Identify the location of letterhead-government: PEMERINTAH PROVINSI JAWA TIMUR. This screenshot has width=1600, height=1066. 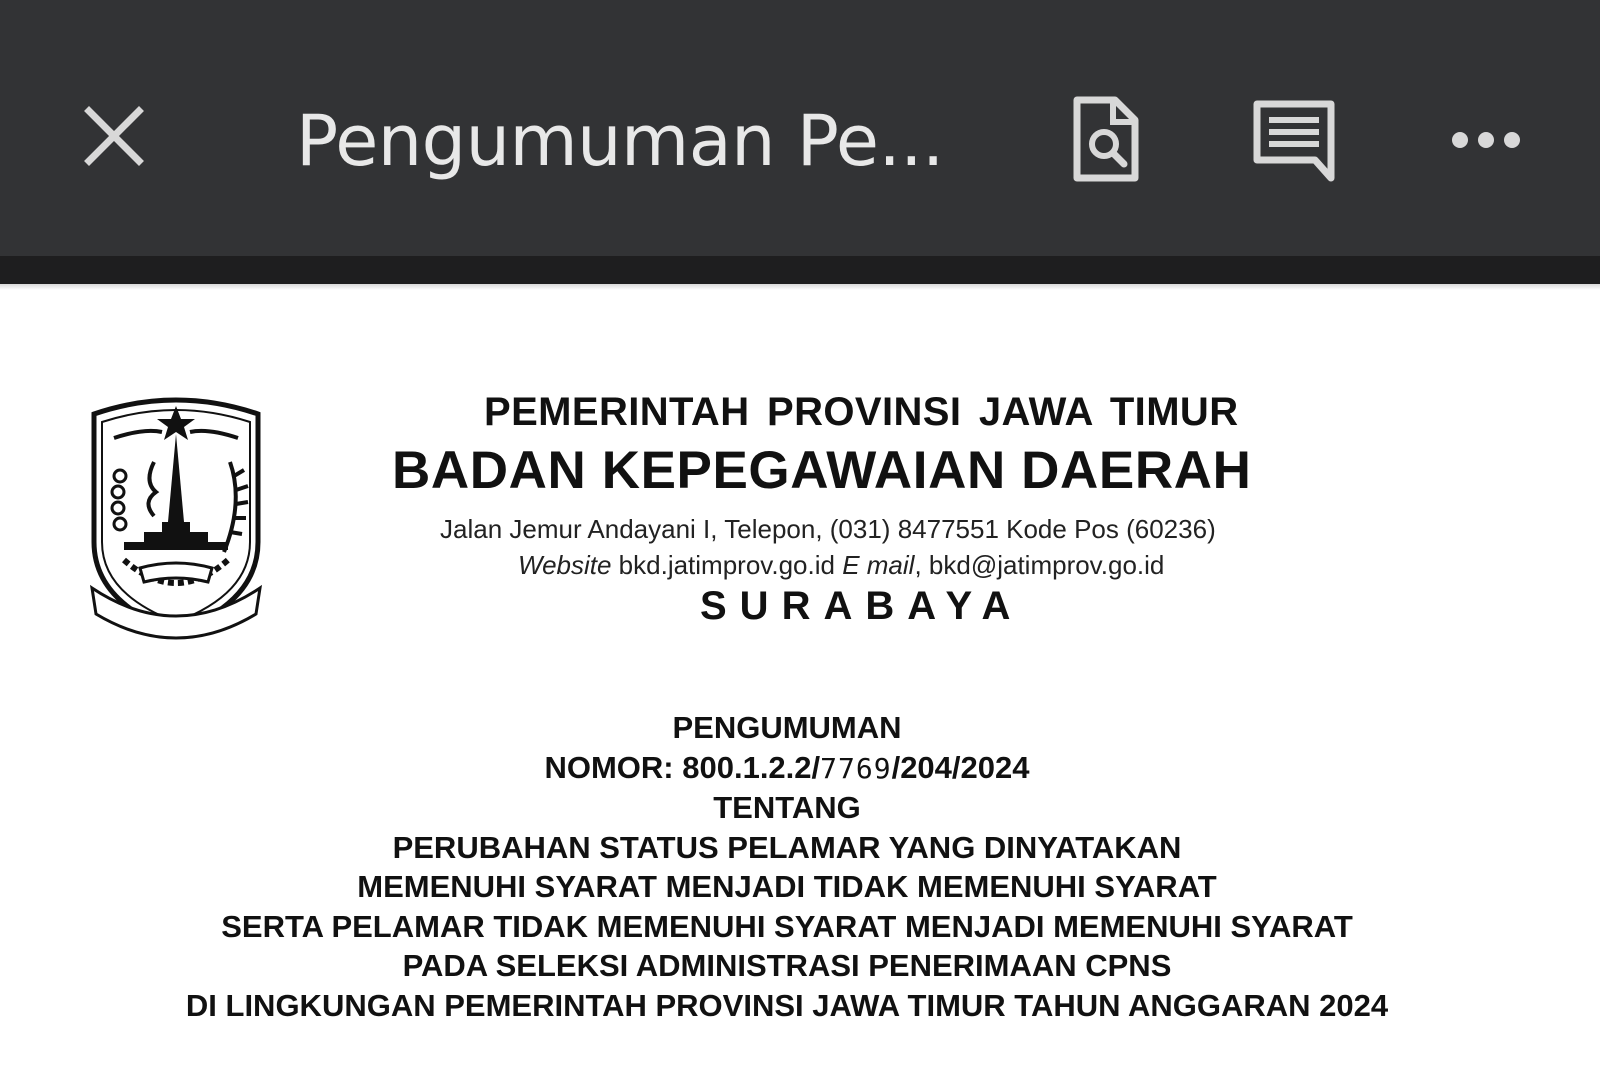
(861, 412).